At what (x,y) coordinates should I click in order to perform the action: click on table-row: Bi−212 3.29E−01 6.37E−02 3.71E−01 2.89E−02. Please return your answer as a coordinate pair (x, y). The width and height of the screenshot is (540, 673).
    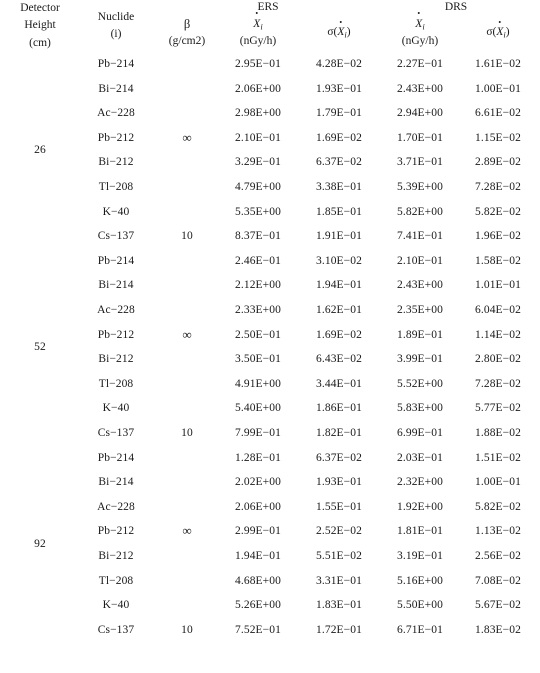
    Looking at the image, I should click on (270, 162).